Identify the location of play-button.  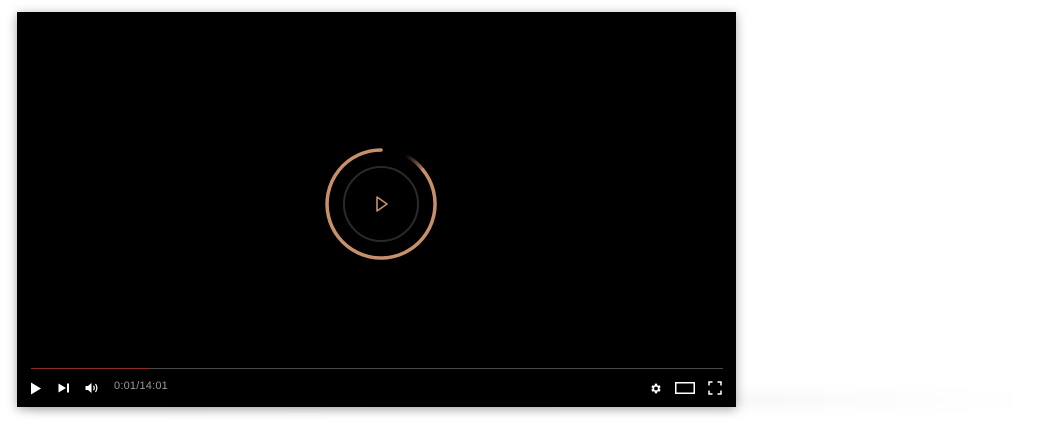
(36, 388).